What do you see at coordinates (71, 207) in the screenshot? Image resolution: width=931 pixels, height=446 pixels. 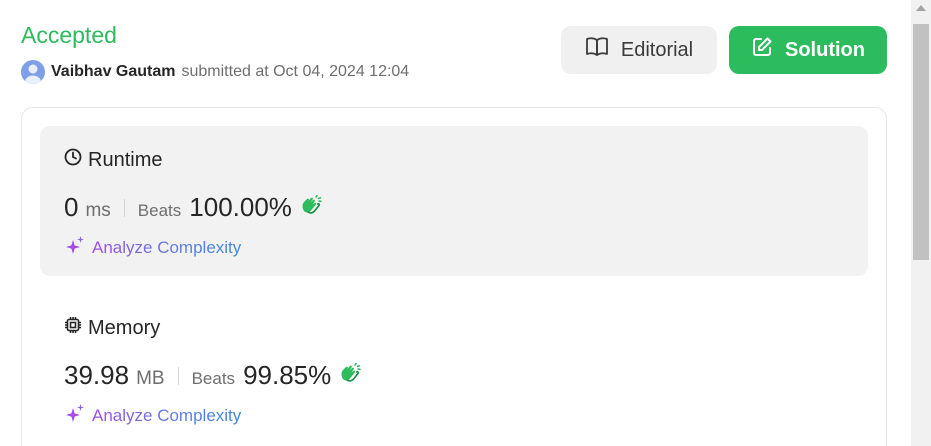 I see `runtime-value: 0` at bounding box center [71, 207].